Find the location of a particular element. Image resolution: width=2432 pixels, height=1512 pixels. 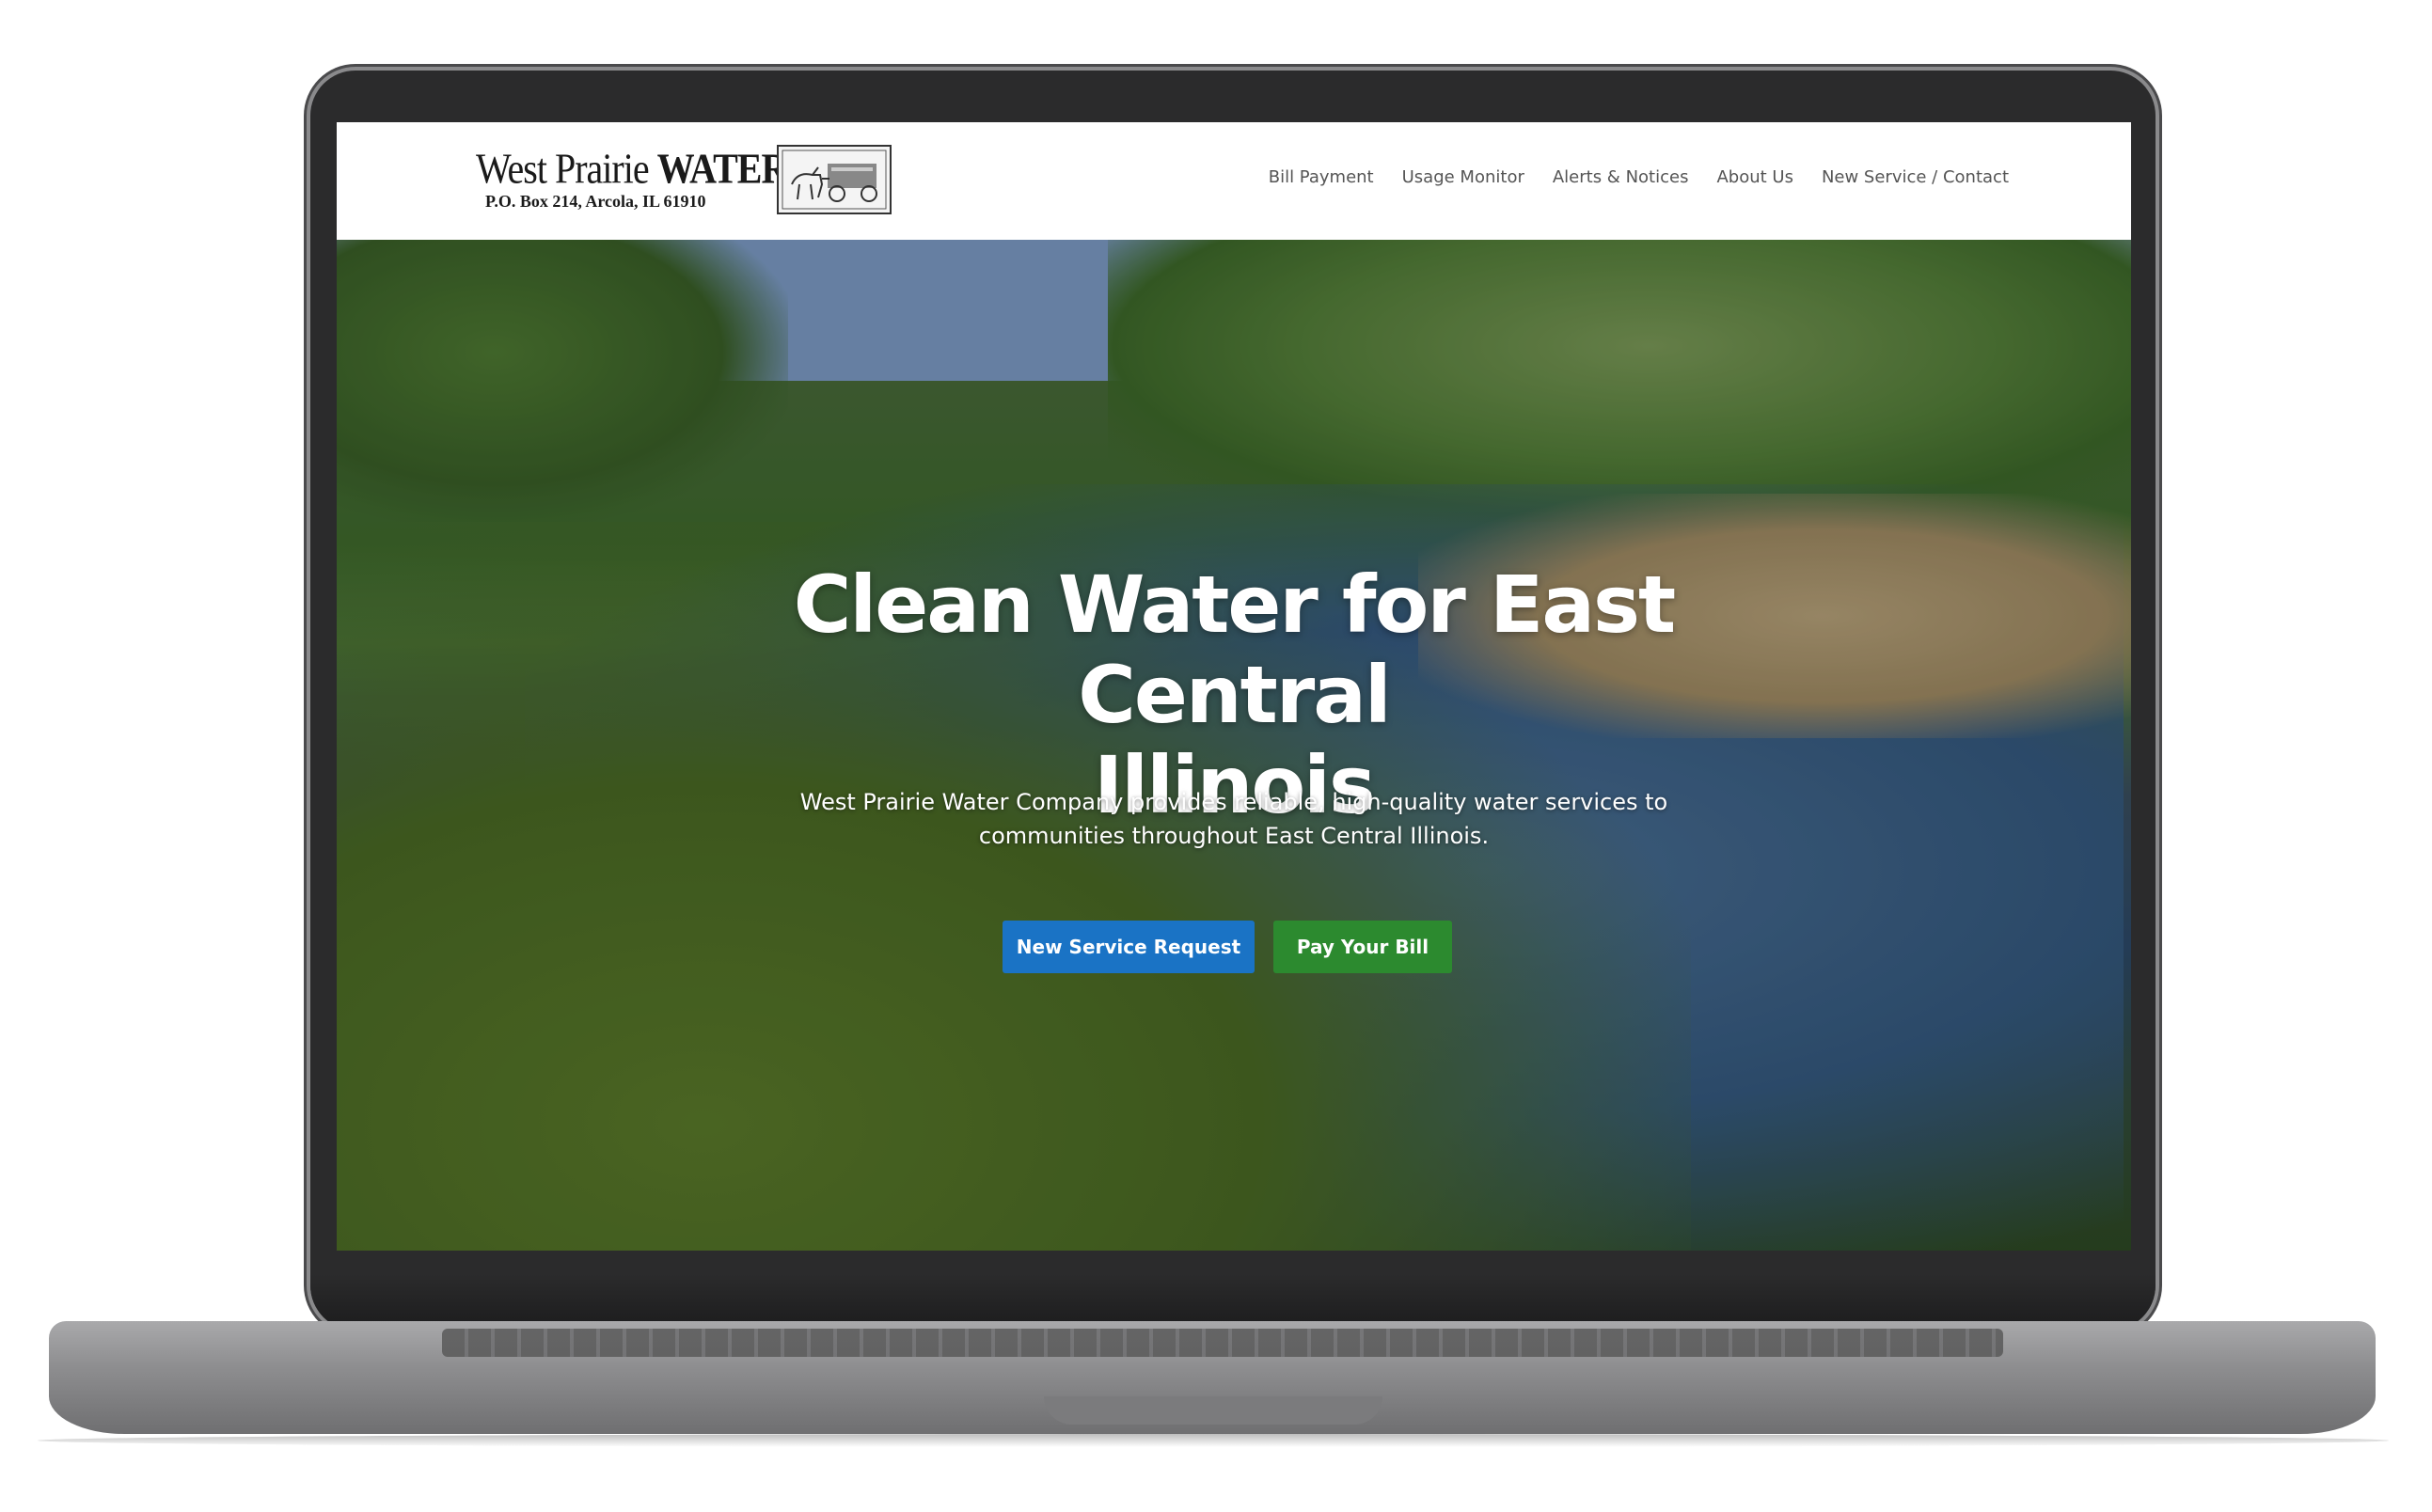

laptop-keyboard is located at coordinates (1222, 1343).